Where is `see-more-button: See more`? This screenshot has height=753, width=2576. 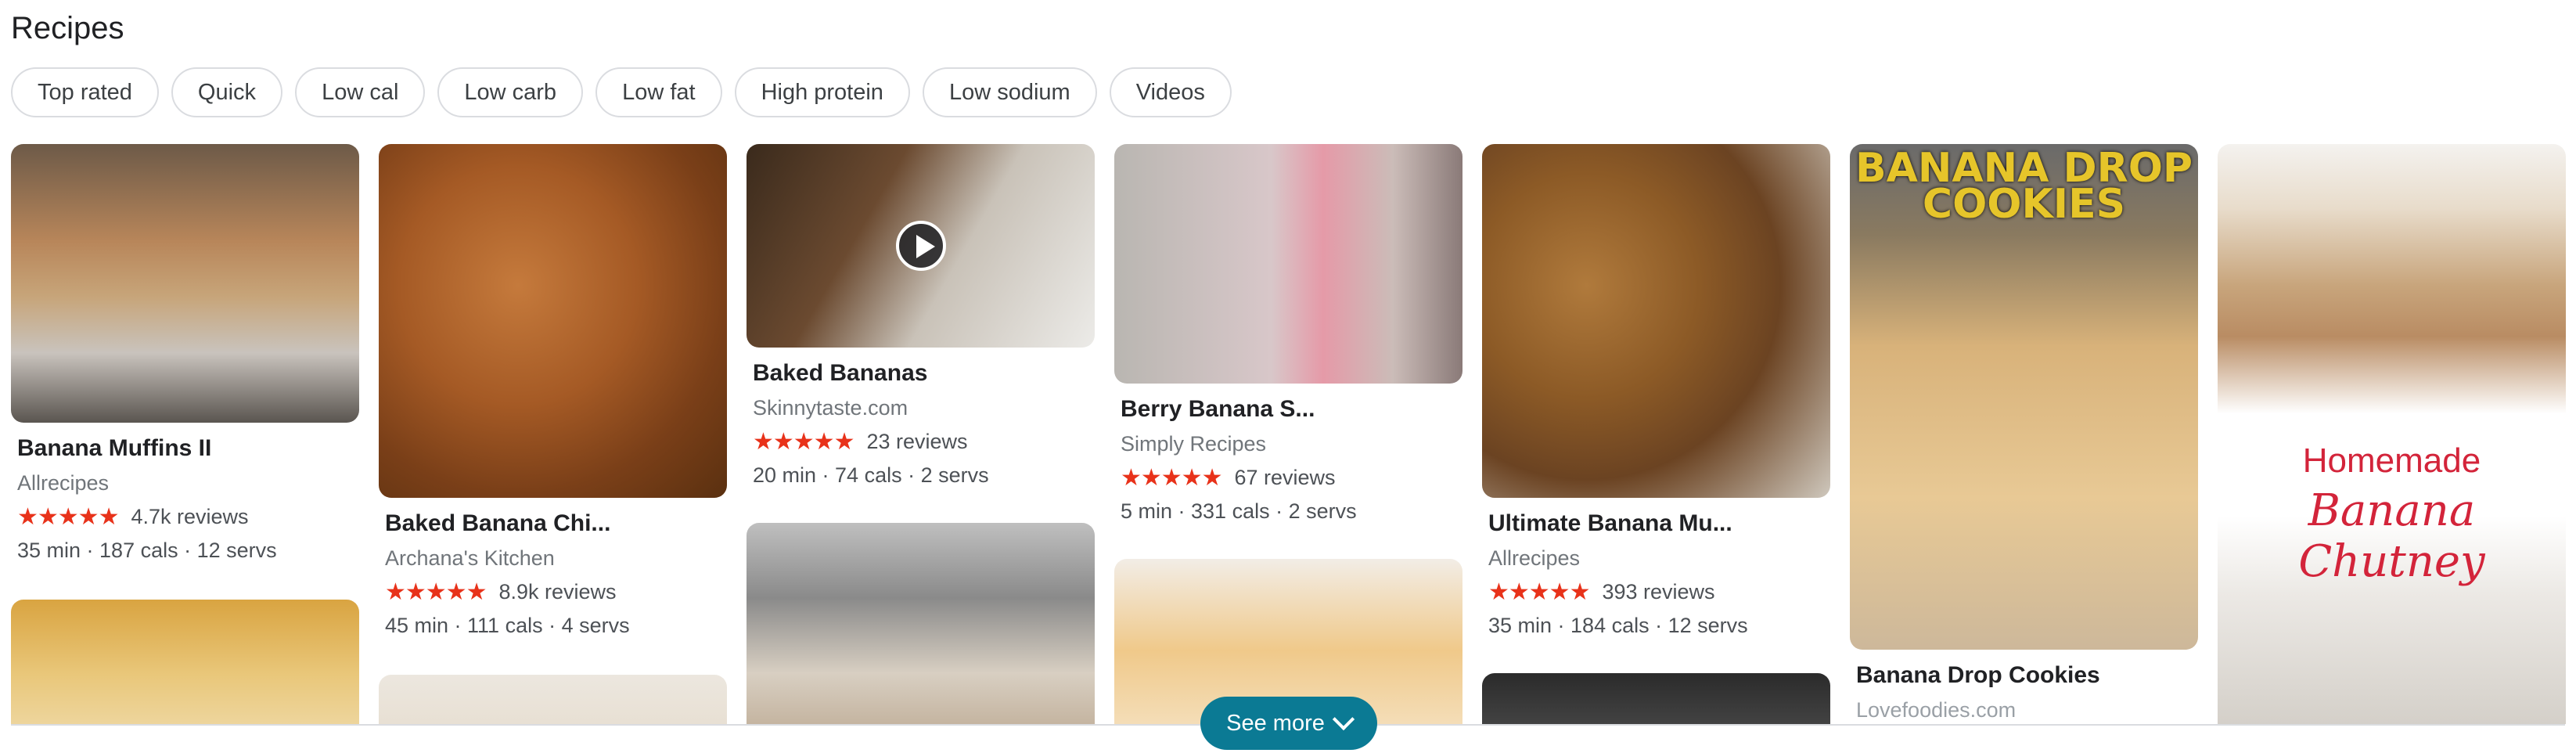
see-more-button: See more is located at coordinates (1288, 723).